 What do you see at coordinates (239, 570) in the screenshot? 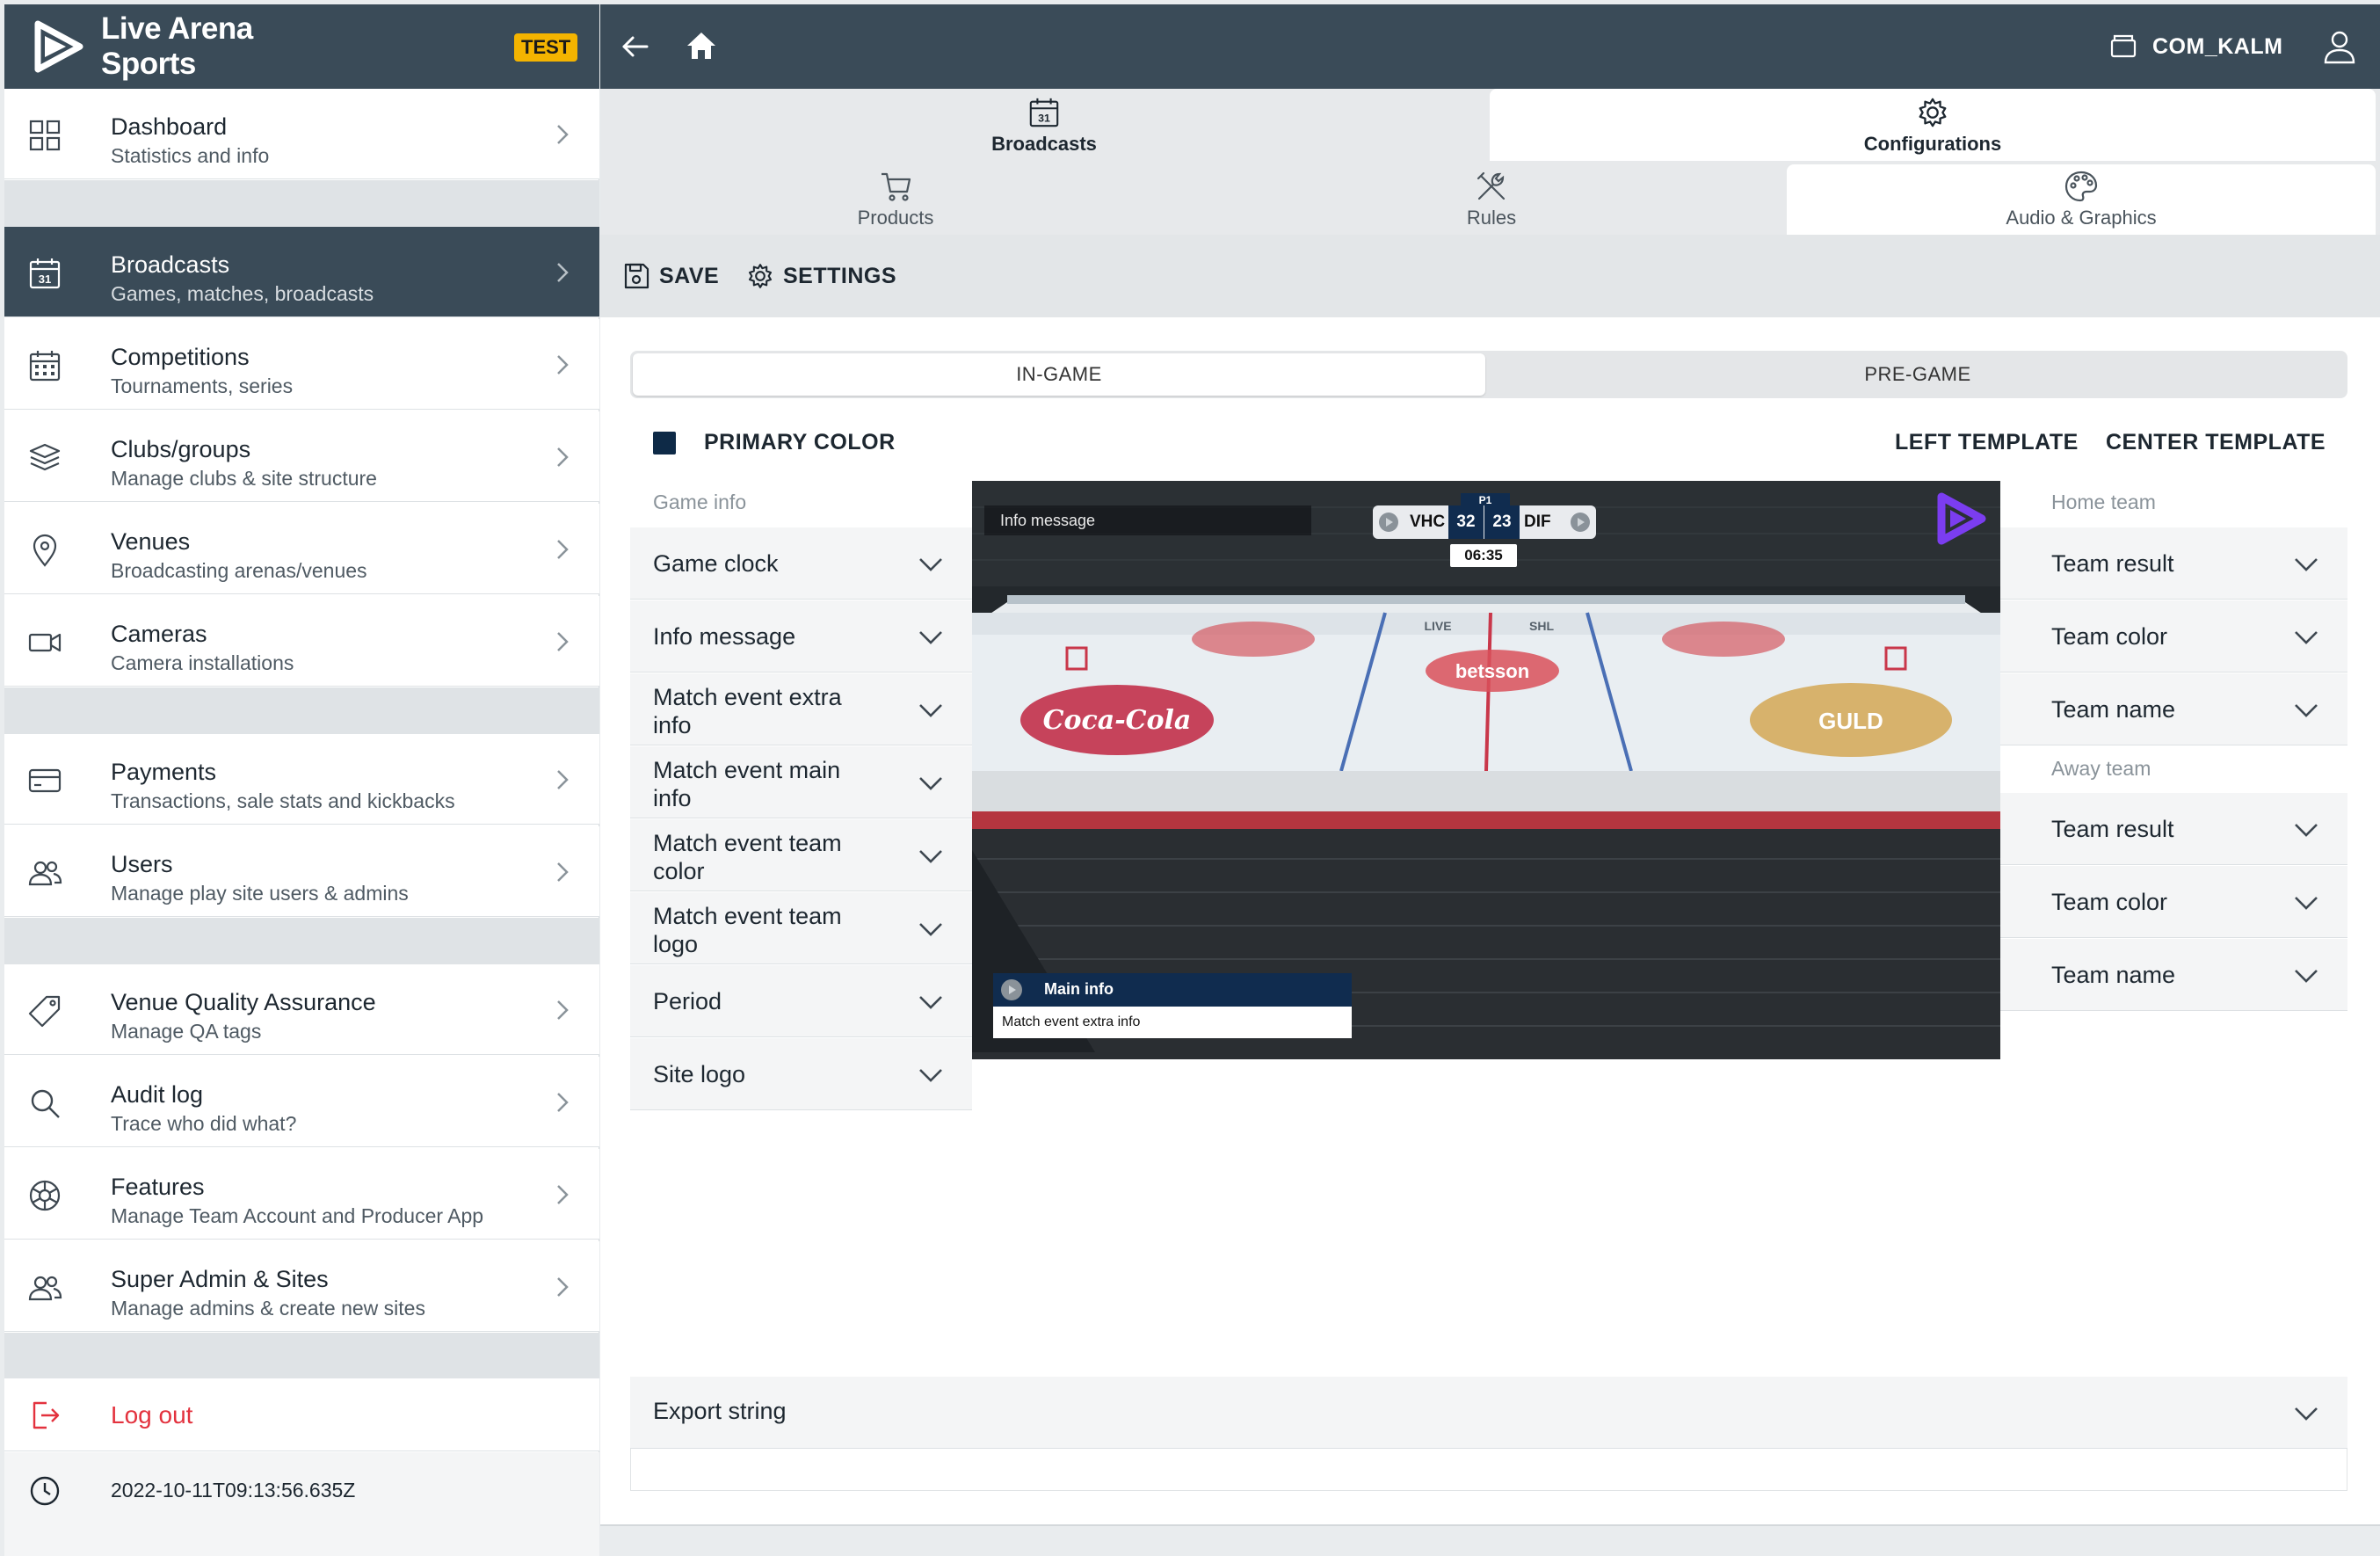
I see `sidebar-item-subtitle: Broadcasting arenas/venues` at bounding box center [239, 570].